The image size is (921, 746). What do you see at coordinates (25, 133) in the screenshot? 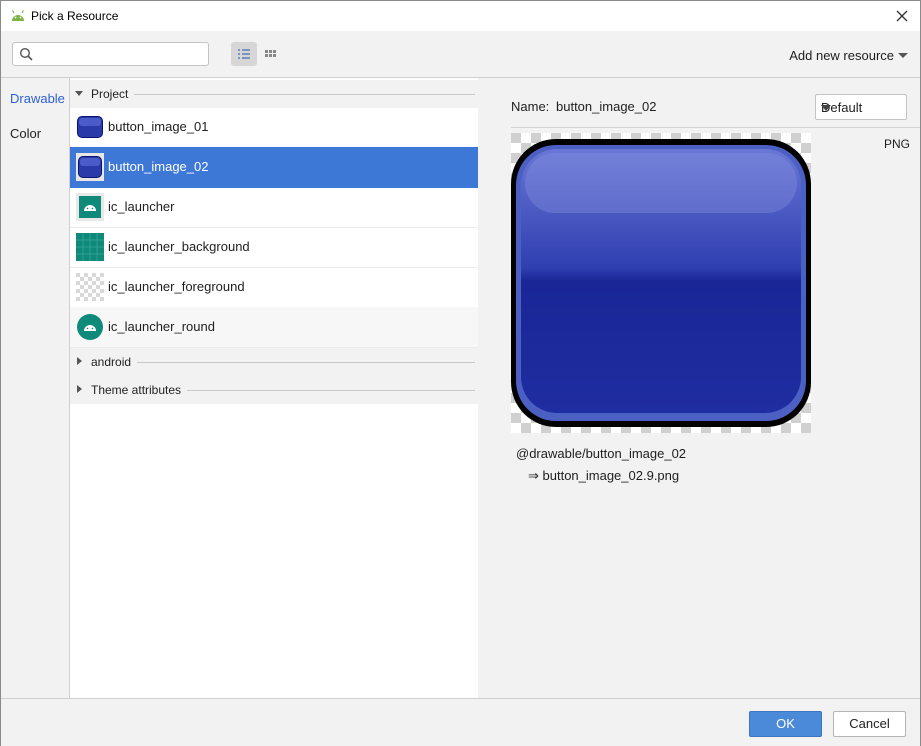
I see `sidebar-item-color: Color` at bounding box center [25, 133].